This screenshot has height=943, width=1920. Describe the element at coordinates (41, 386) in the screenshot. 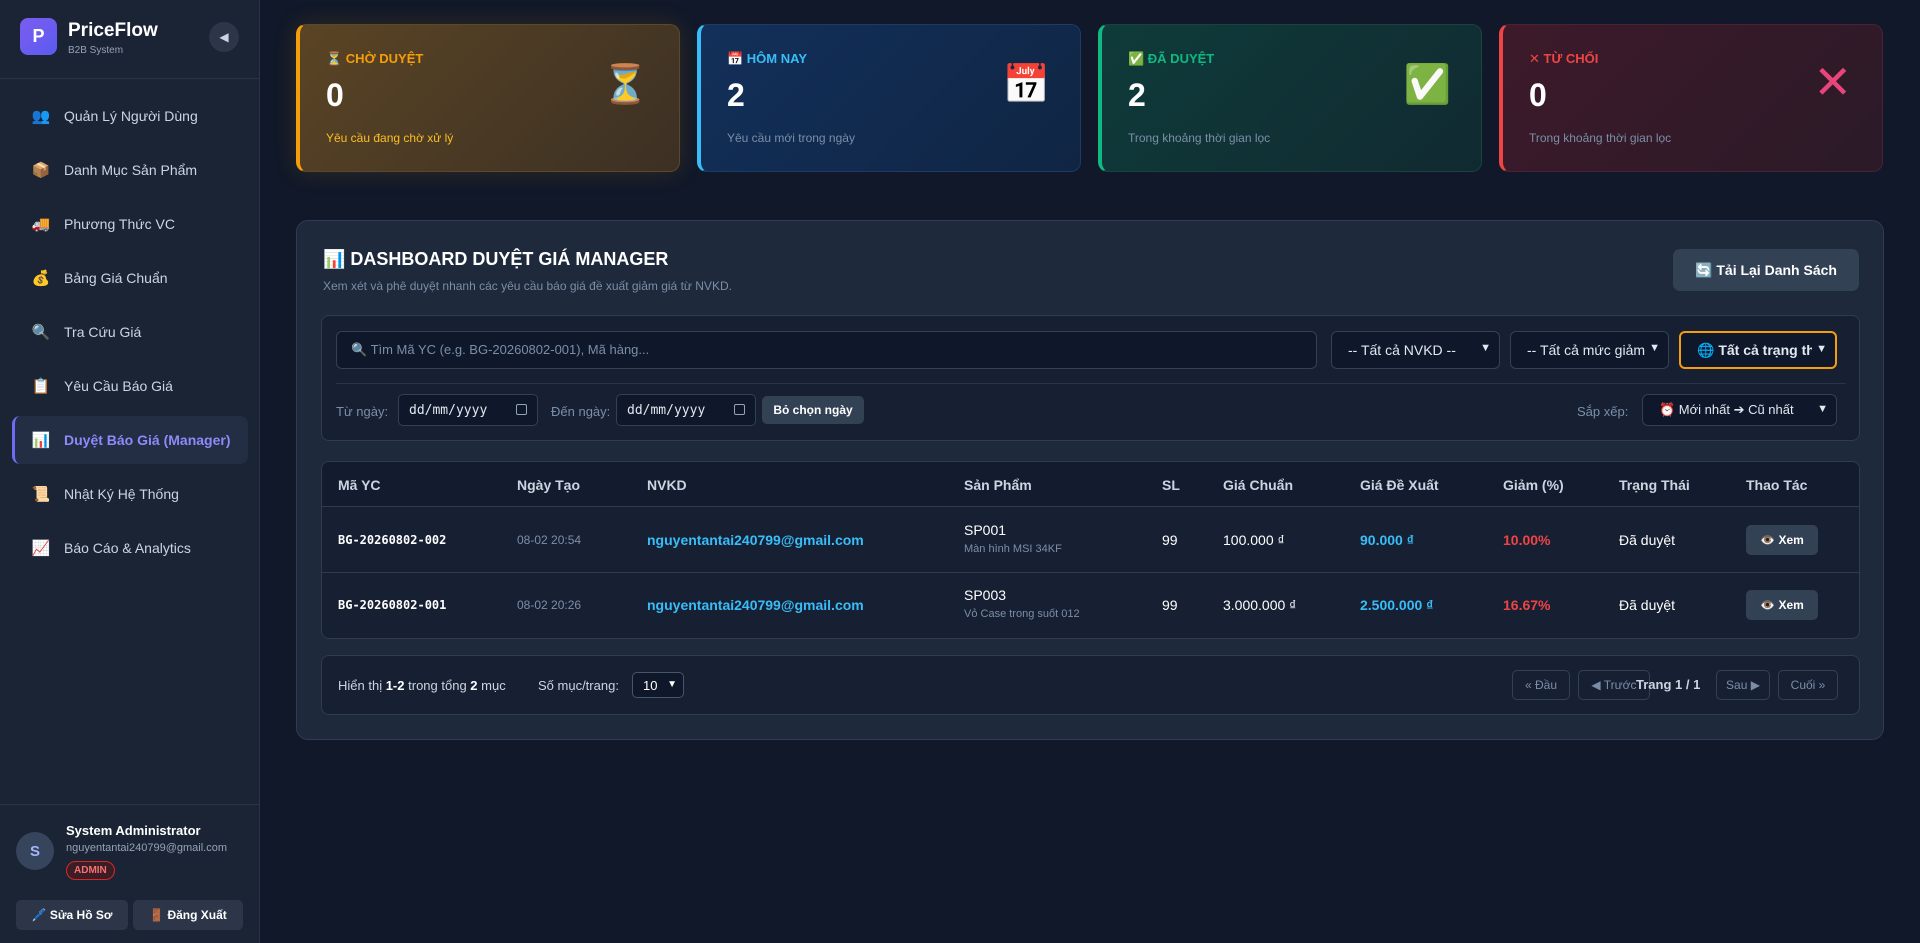

I see `clipboard-icon: 📋` at that location.